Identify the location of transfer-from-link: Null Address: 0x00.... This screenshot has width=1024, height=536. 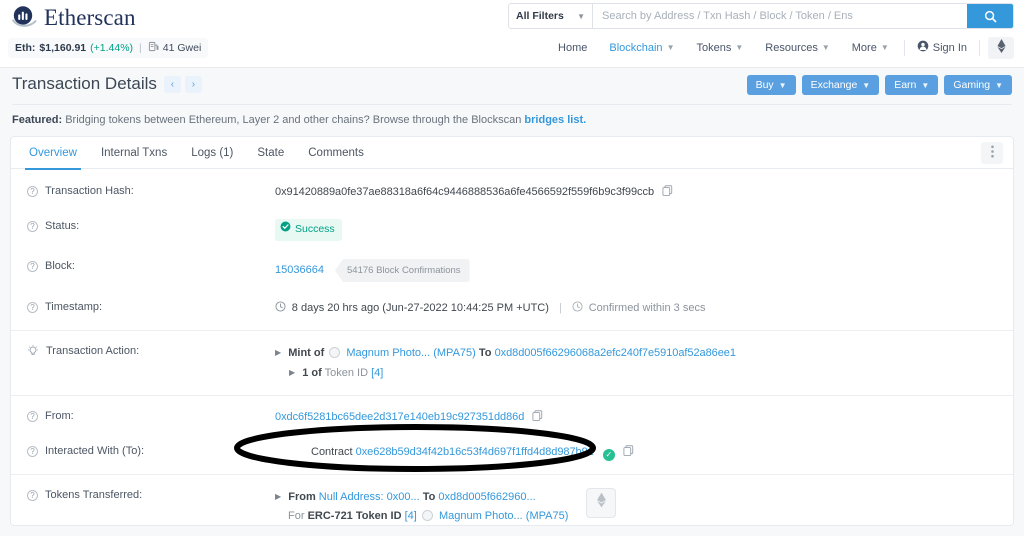
(369, 497).